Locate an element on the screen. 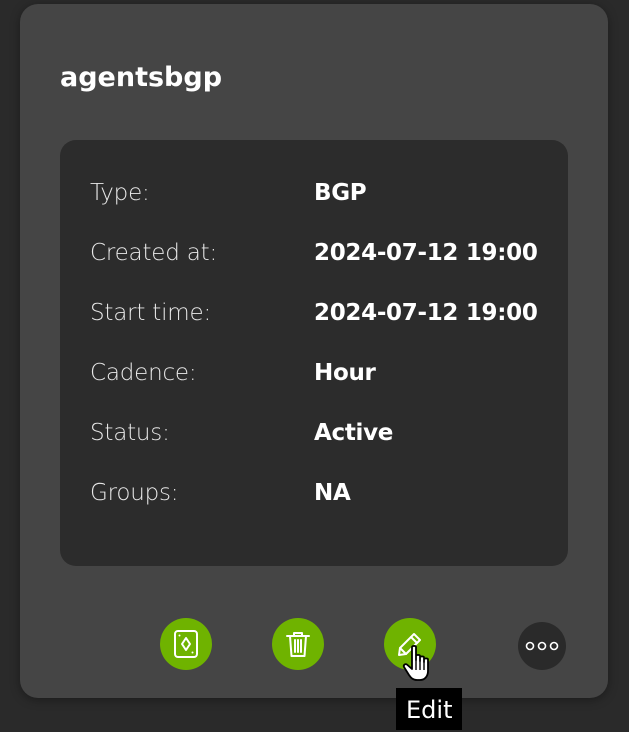  type-label: Type: is located at coordinates (120, 193).